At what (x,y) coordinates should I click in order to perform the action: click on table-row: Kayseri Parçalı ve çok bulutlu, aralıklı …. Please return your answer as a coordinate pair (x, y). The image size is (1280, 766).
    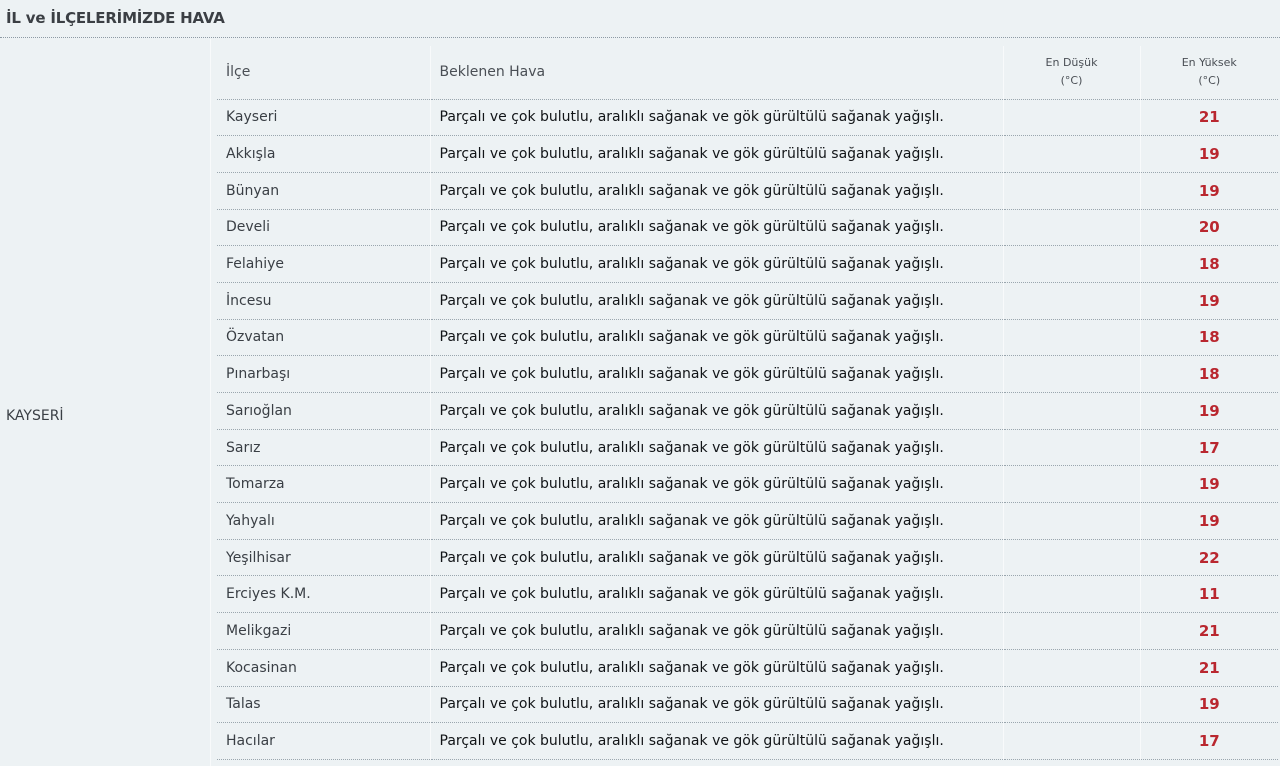
    Looking at the image, I should click on (747, 118).